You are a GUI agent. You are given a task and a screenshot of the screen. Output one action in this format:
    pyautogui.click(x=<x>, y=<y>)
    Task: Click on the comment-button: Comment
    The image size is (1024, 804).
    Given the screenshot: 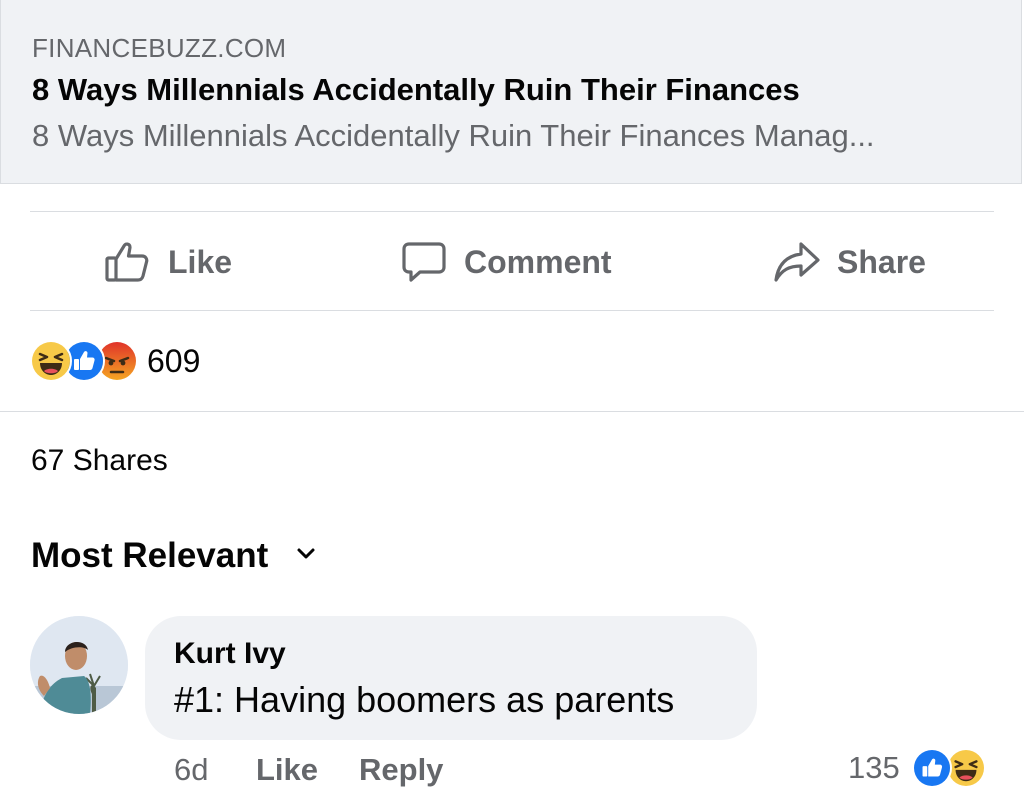 What is the action you would take?
    pyautogui.click(x=506, y=262)
    